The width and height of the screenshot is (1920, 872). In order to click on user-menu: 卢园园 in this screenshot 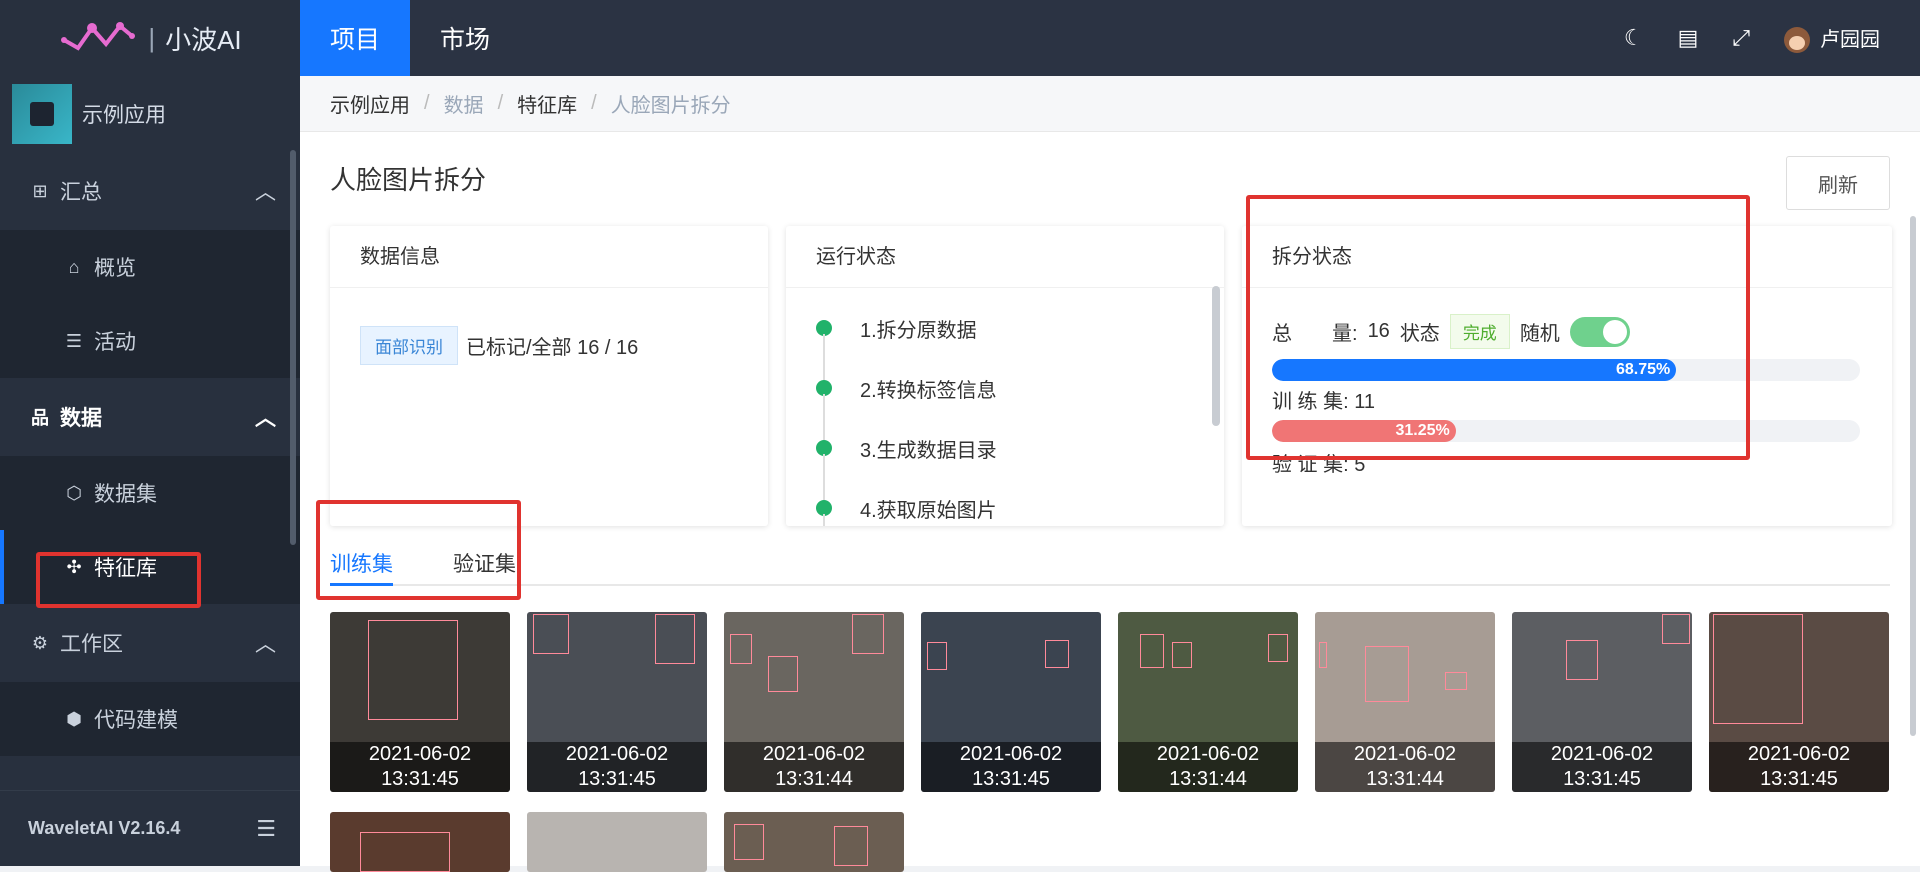, I will do `click(1832, 38)`.